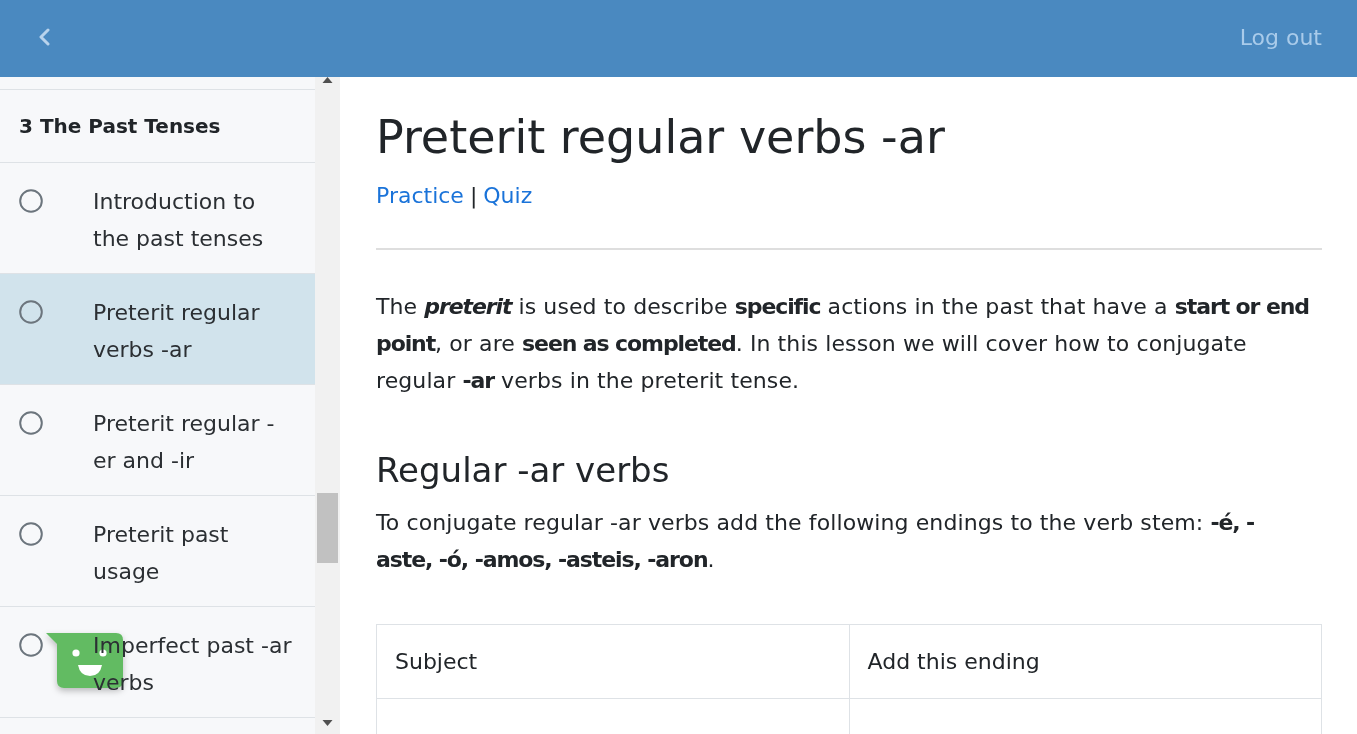  What do you see at coordinates (523, 470) in the screenshot?
I see `section-title: Regular -ar verbs` at bounding box center [523, 470].